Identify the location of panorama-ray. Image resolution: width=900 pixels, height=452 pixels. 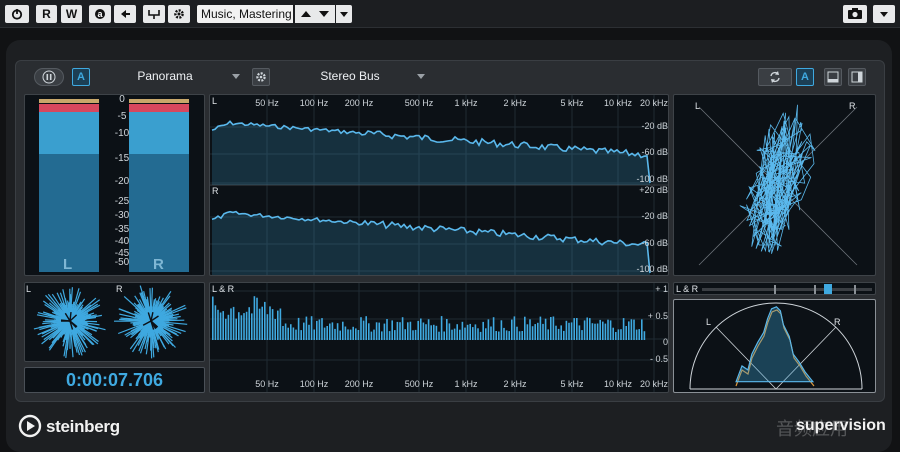
(167, 320).